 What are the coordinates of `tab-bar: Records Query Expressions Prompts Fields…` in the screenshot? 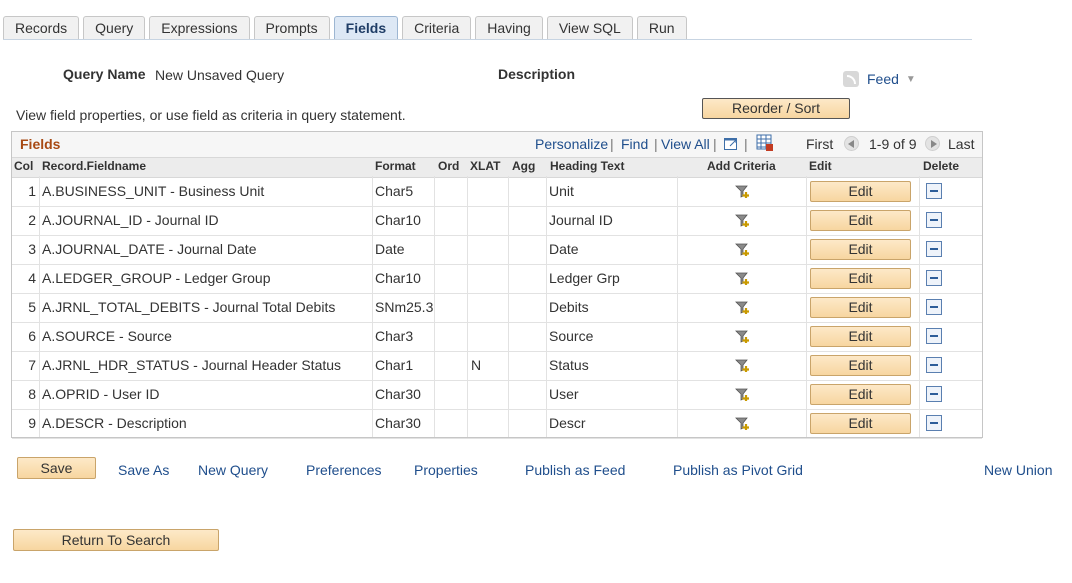 It's located at (347, 27).